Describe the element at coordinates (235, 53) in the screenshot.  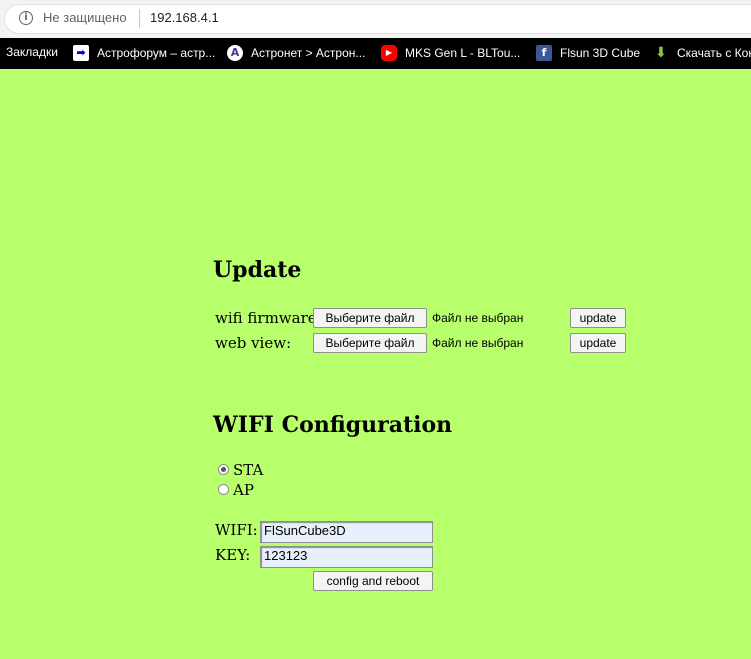
I see `astronet-icon: A` at that location.